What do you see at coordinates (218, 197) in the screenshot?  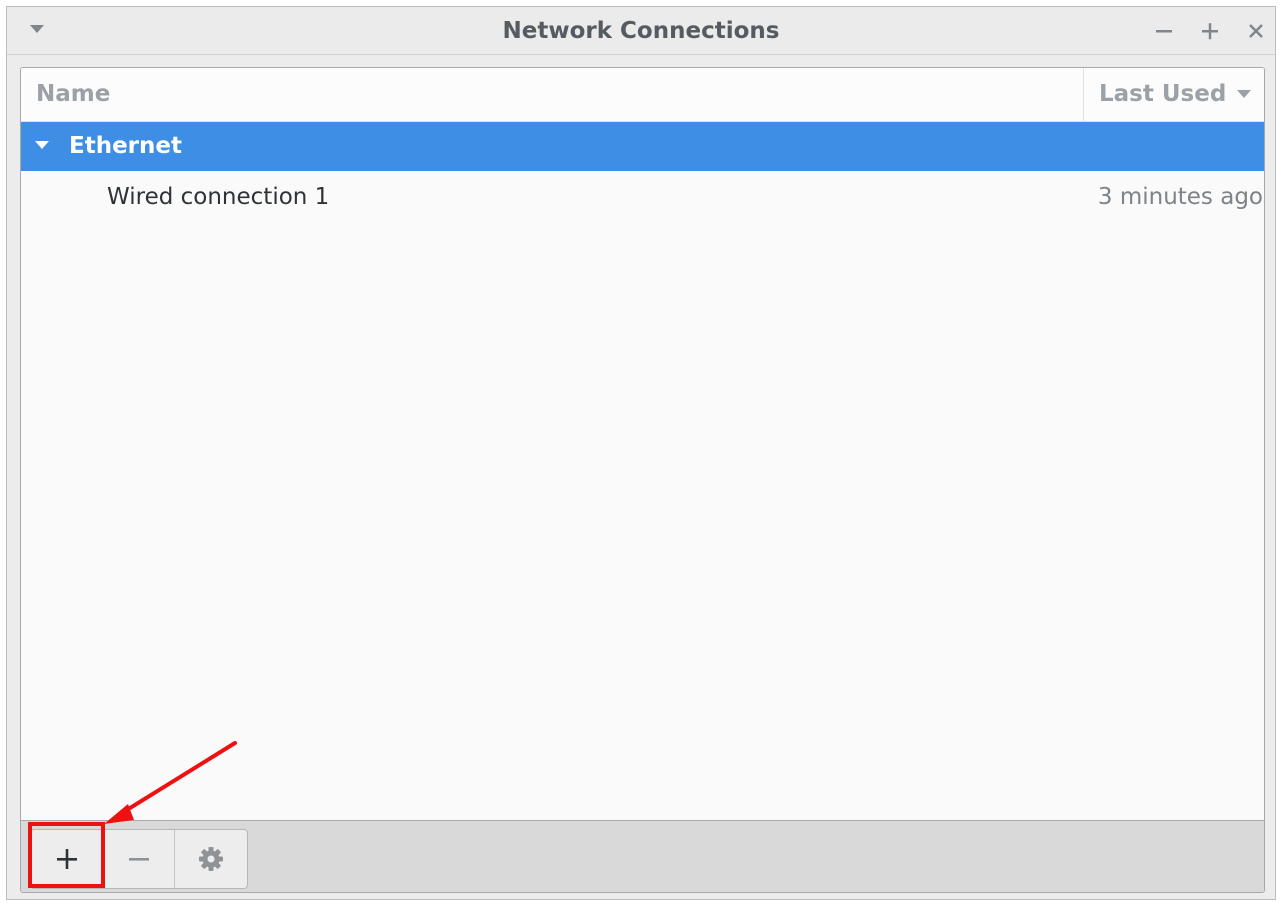 I see `connection-name: Wired connection 1` at bounding box center [218, 197].